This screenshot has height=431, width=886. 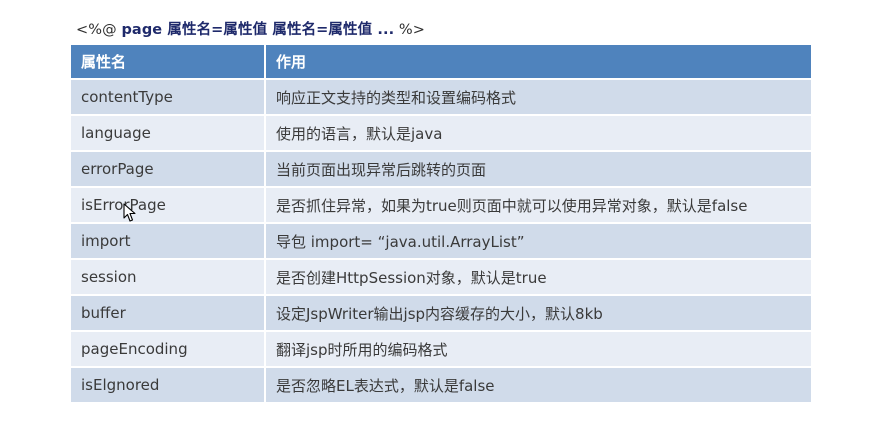 I want to click on attribute-name-cell: language, so click(x=168, y=132).